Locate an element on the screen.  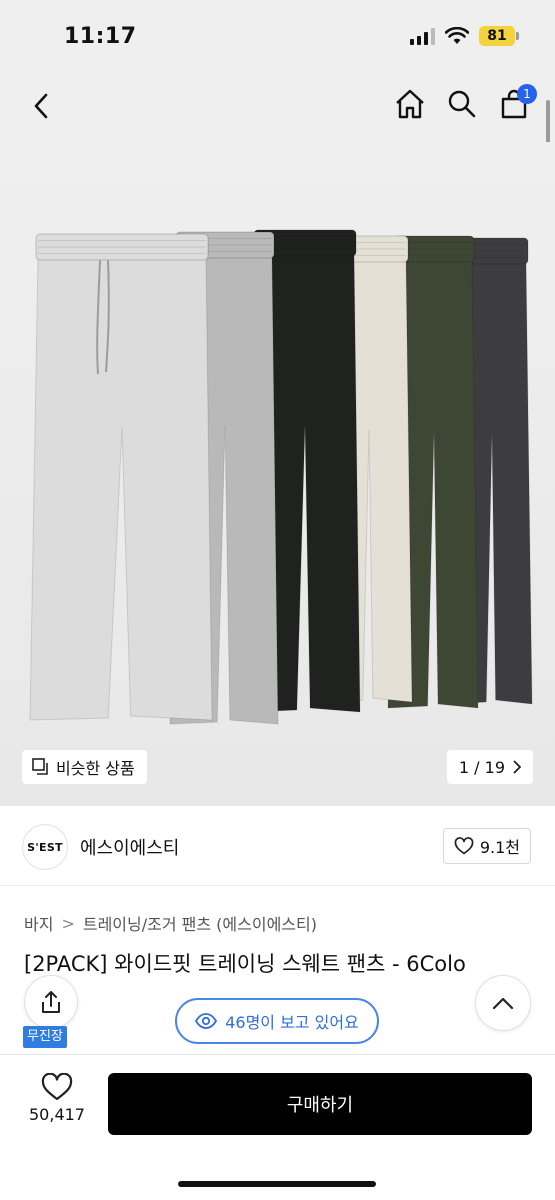
similar-products-button: 비슷한 상품 is located at coordinates (84, 767).